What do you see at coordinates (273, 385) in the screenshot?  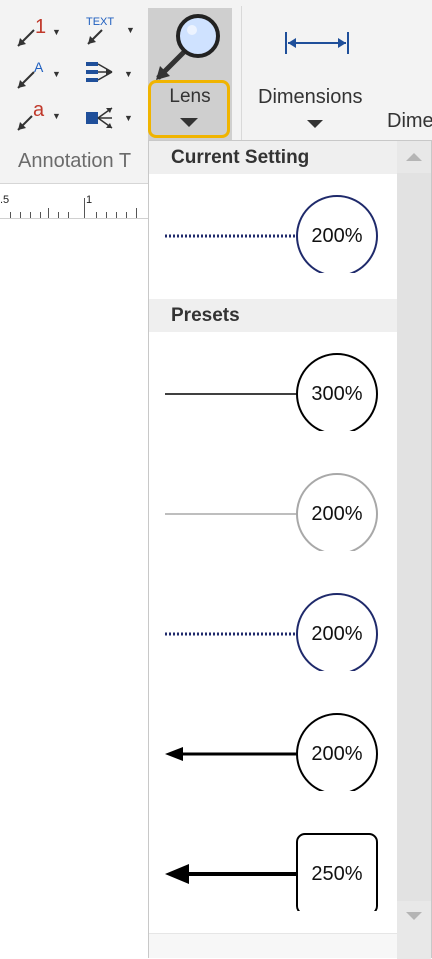 I see `preset-item: 300%` at bounding box center [273, 385].